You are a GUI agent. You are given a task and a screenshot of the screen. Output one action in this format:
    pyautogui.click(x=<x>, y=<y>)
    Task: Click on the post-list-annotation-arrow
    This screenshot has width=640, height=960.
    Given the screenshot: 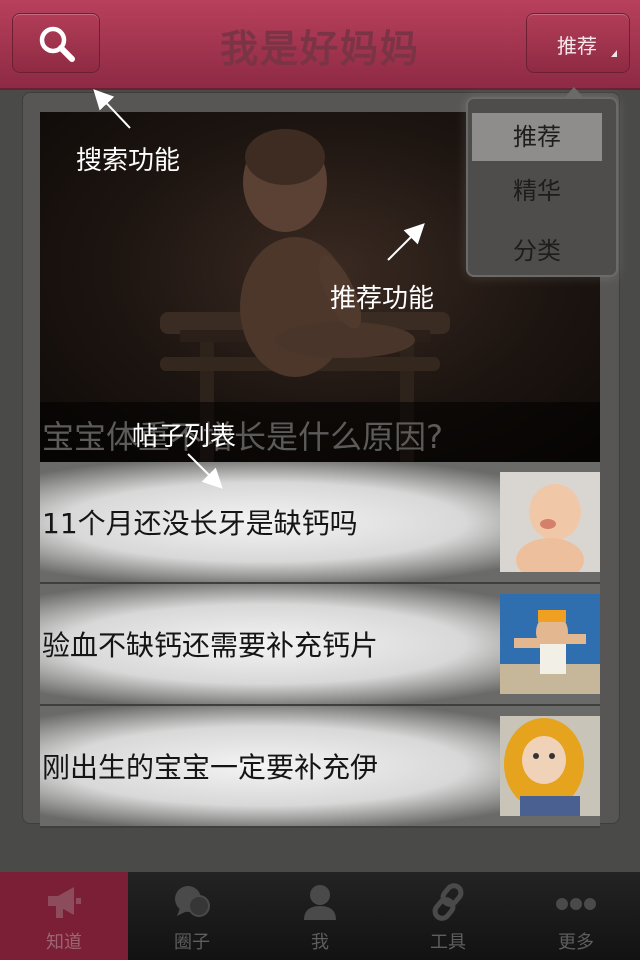 What is the action you would take?
    pyautogui.click(x=205, y=471)
    